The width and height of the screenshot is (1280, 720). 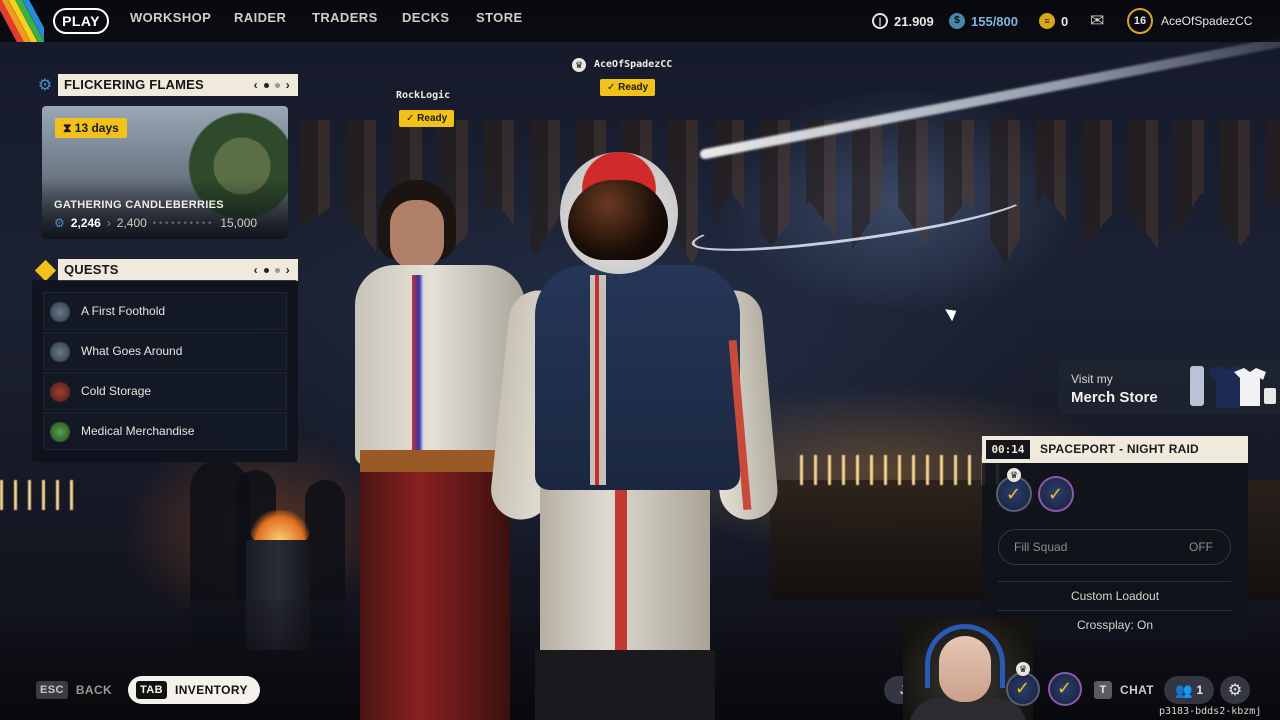 I want to click on tab-key-hint: TAB, so click(x=151, y=690).